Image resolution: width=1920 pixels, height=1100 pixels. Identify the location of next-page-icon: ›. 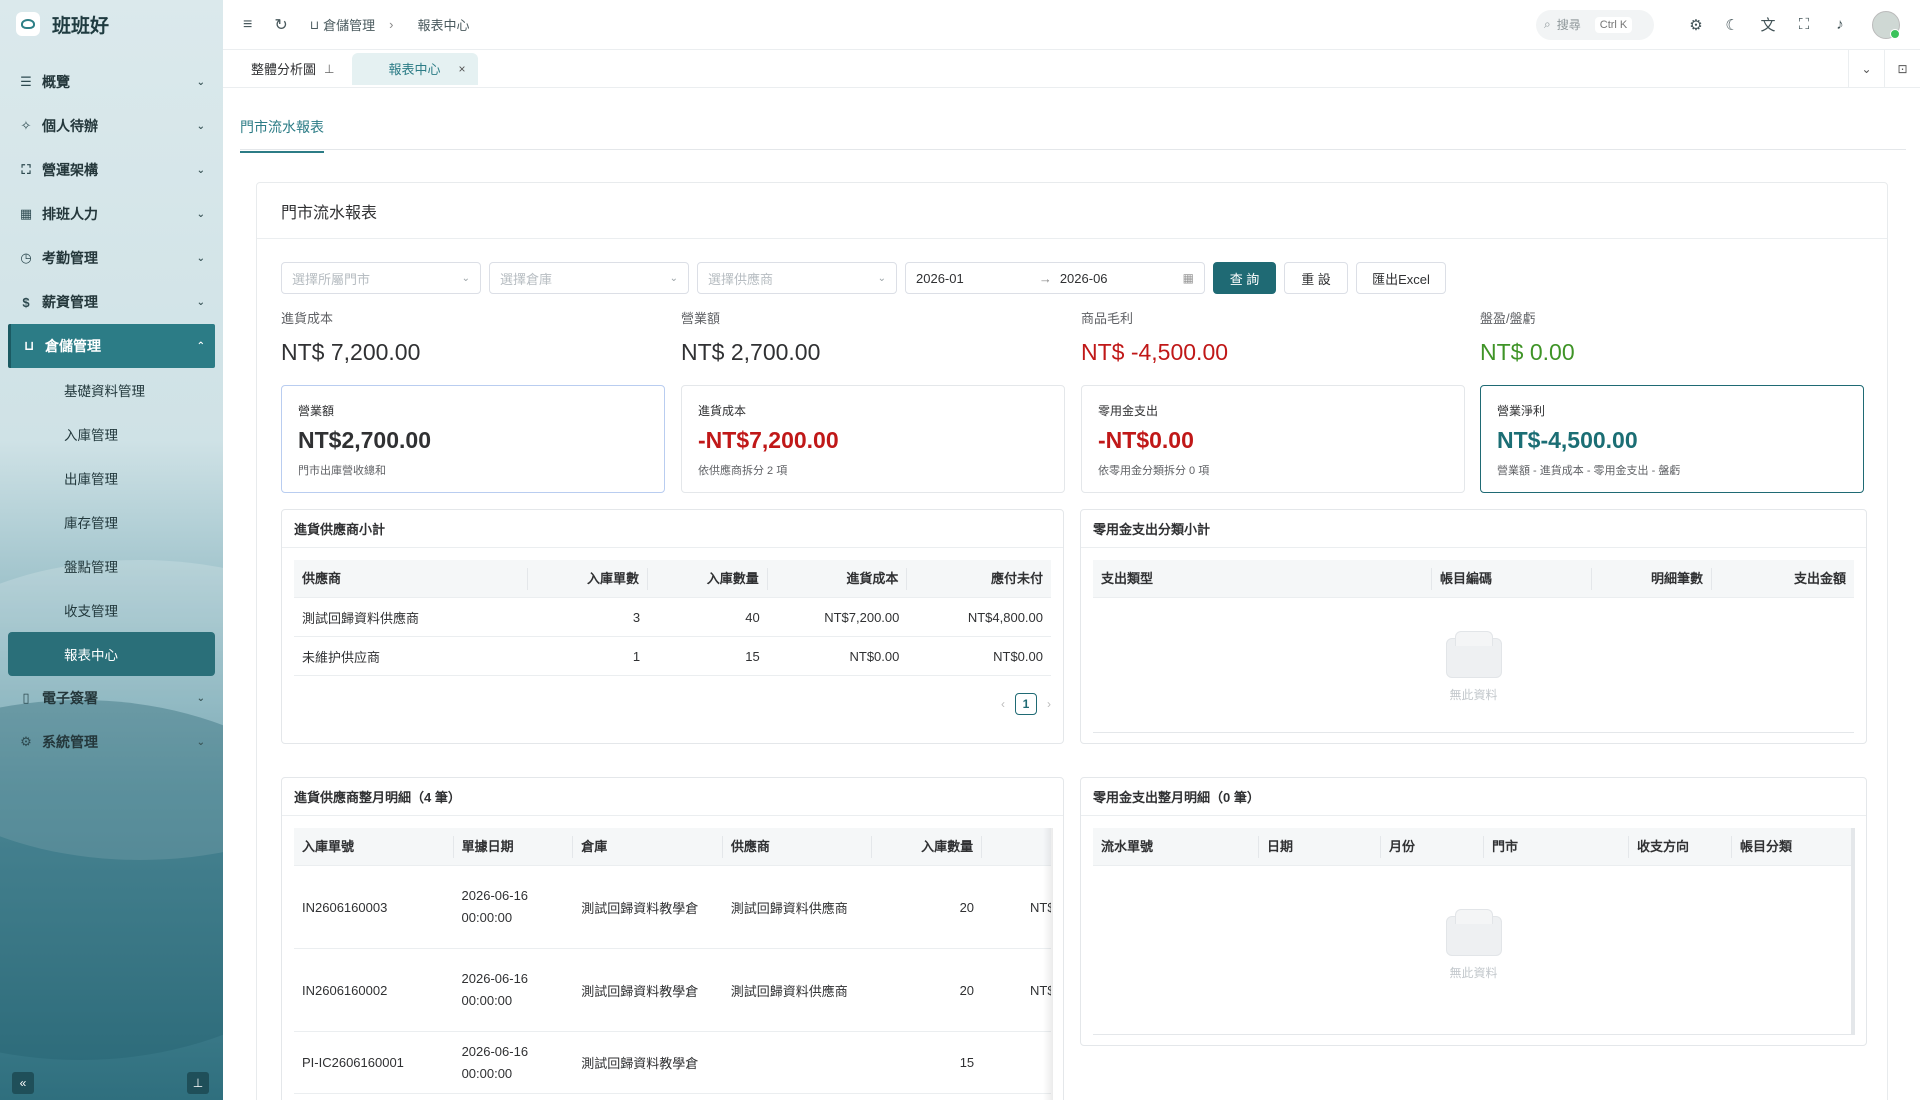
(1049, 704).